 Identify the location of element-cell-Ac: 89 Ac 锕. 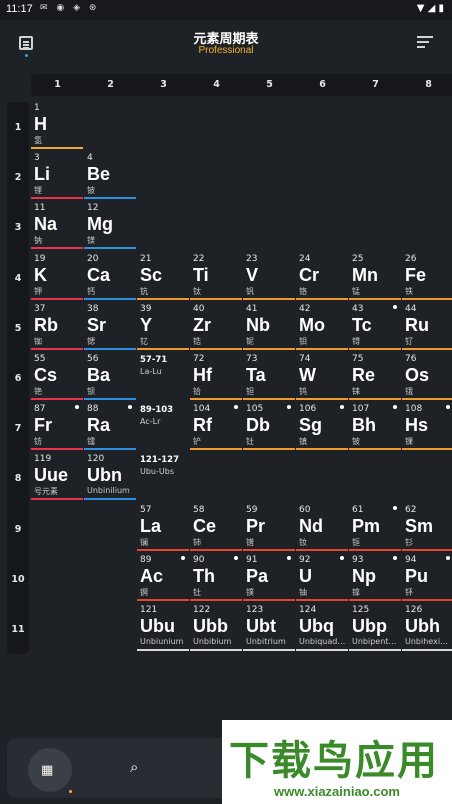
(163, 579).